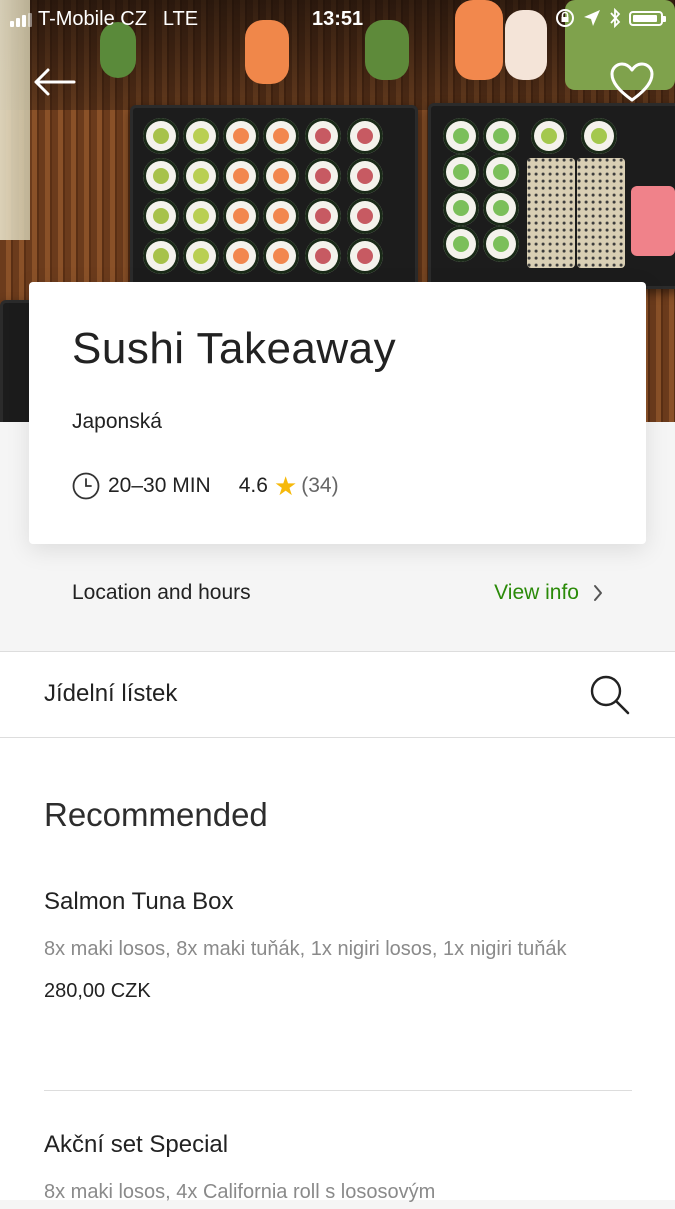 The image size is (675, 1209). I want to click on back-button, so click(54, 82).